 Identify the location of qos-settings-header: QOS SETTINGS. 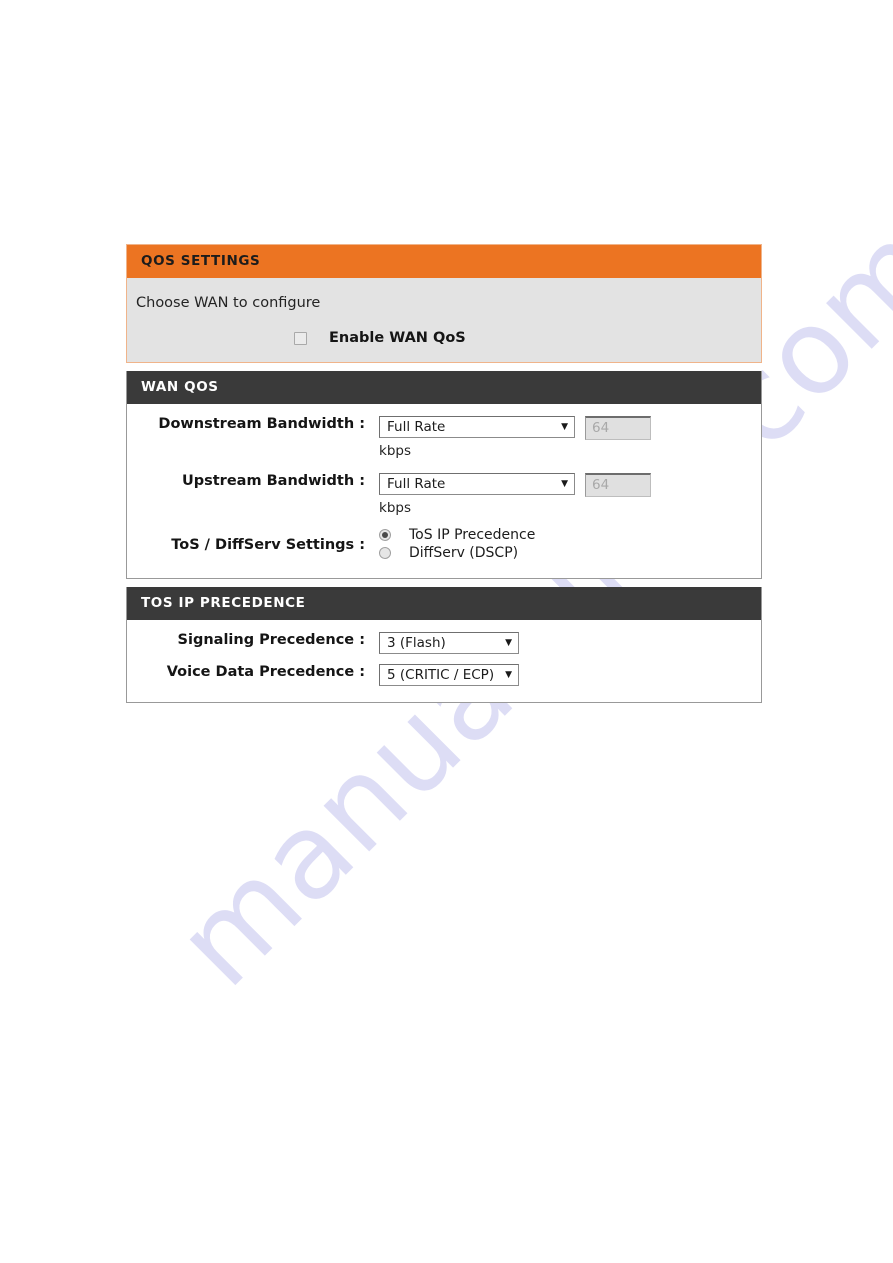
(444, 261).